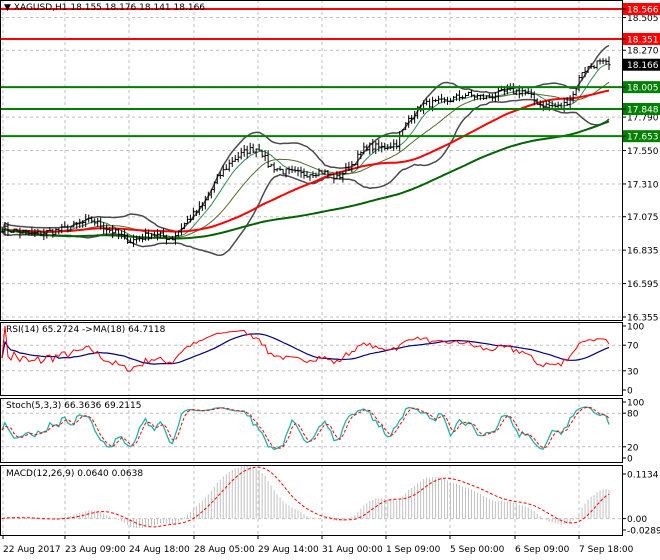 Image resolution: width=660 pixels, height=560 pixels. Describe the element at coordinates (635, 328) in the screenshot. I see `rsi-level-label: 100` at that location.